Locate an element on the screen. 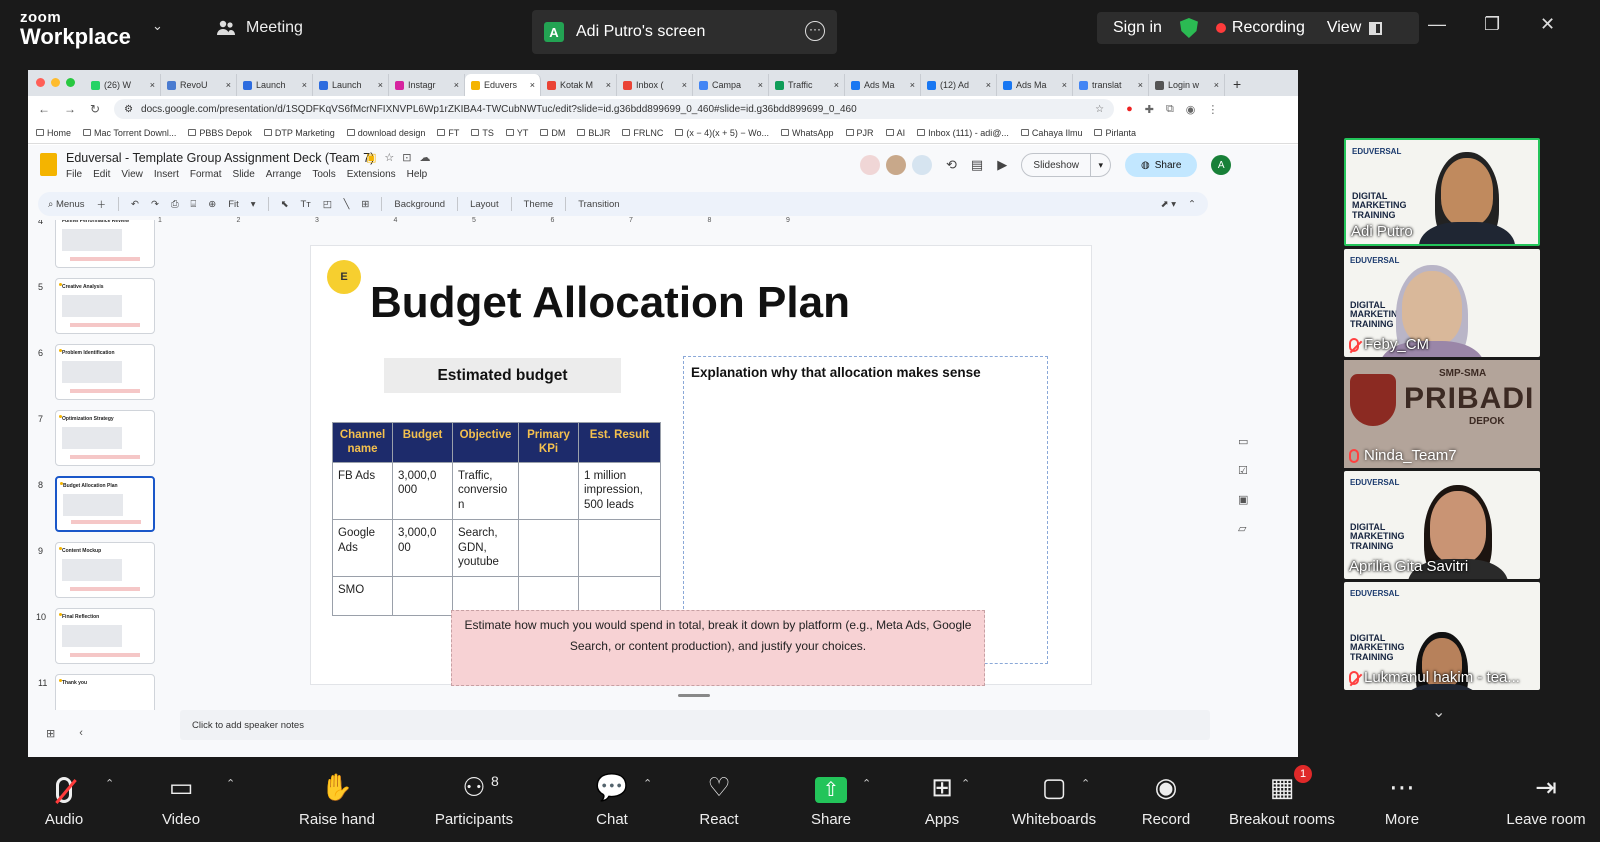 The image size is (1600, 842). table-cell: 3,000,0 00 is located at coordinates (422, 548).